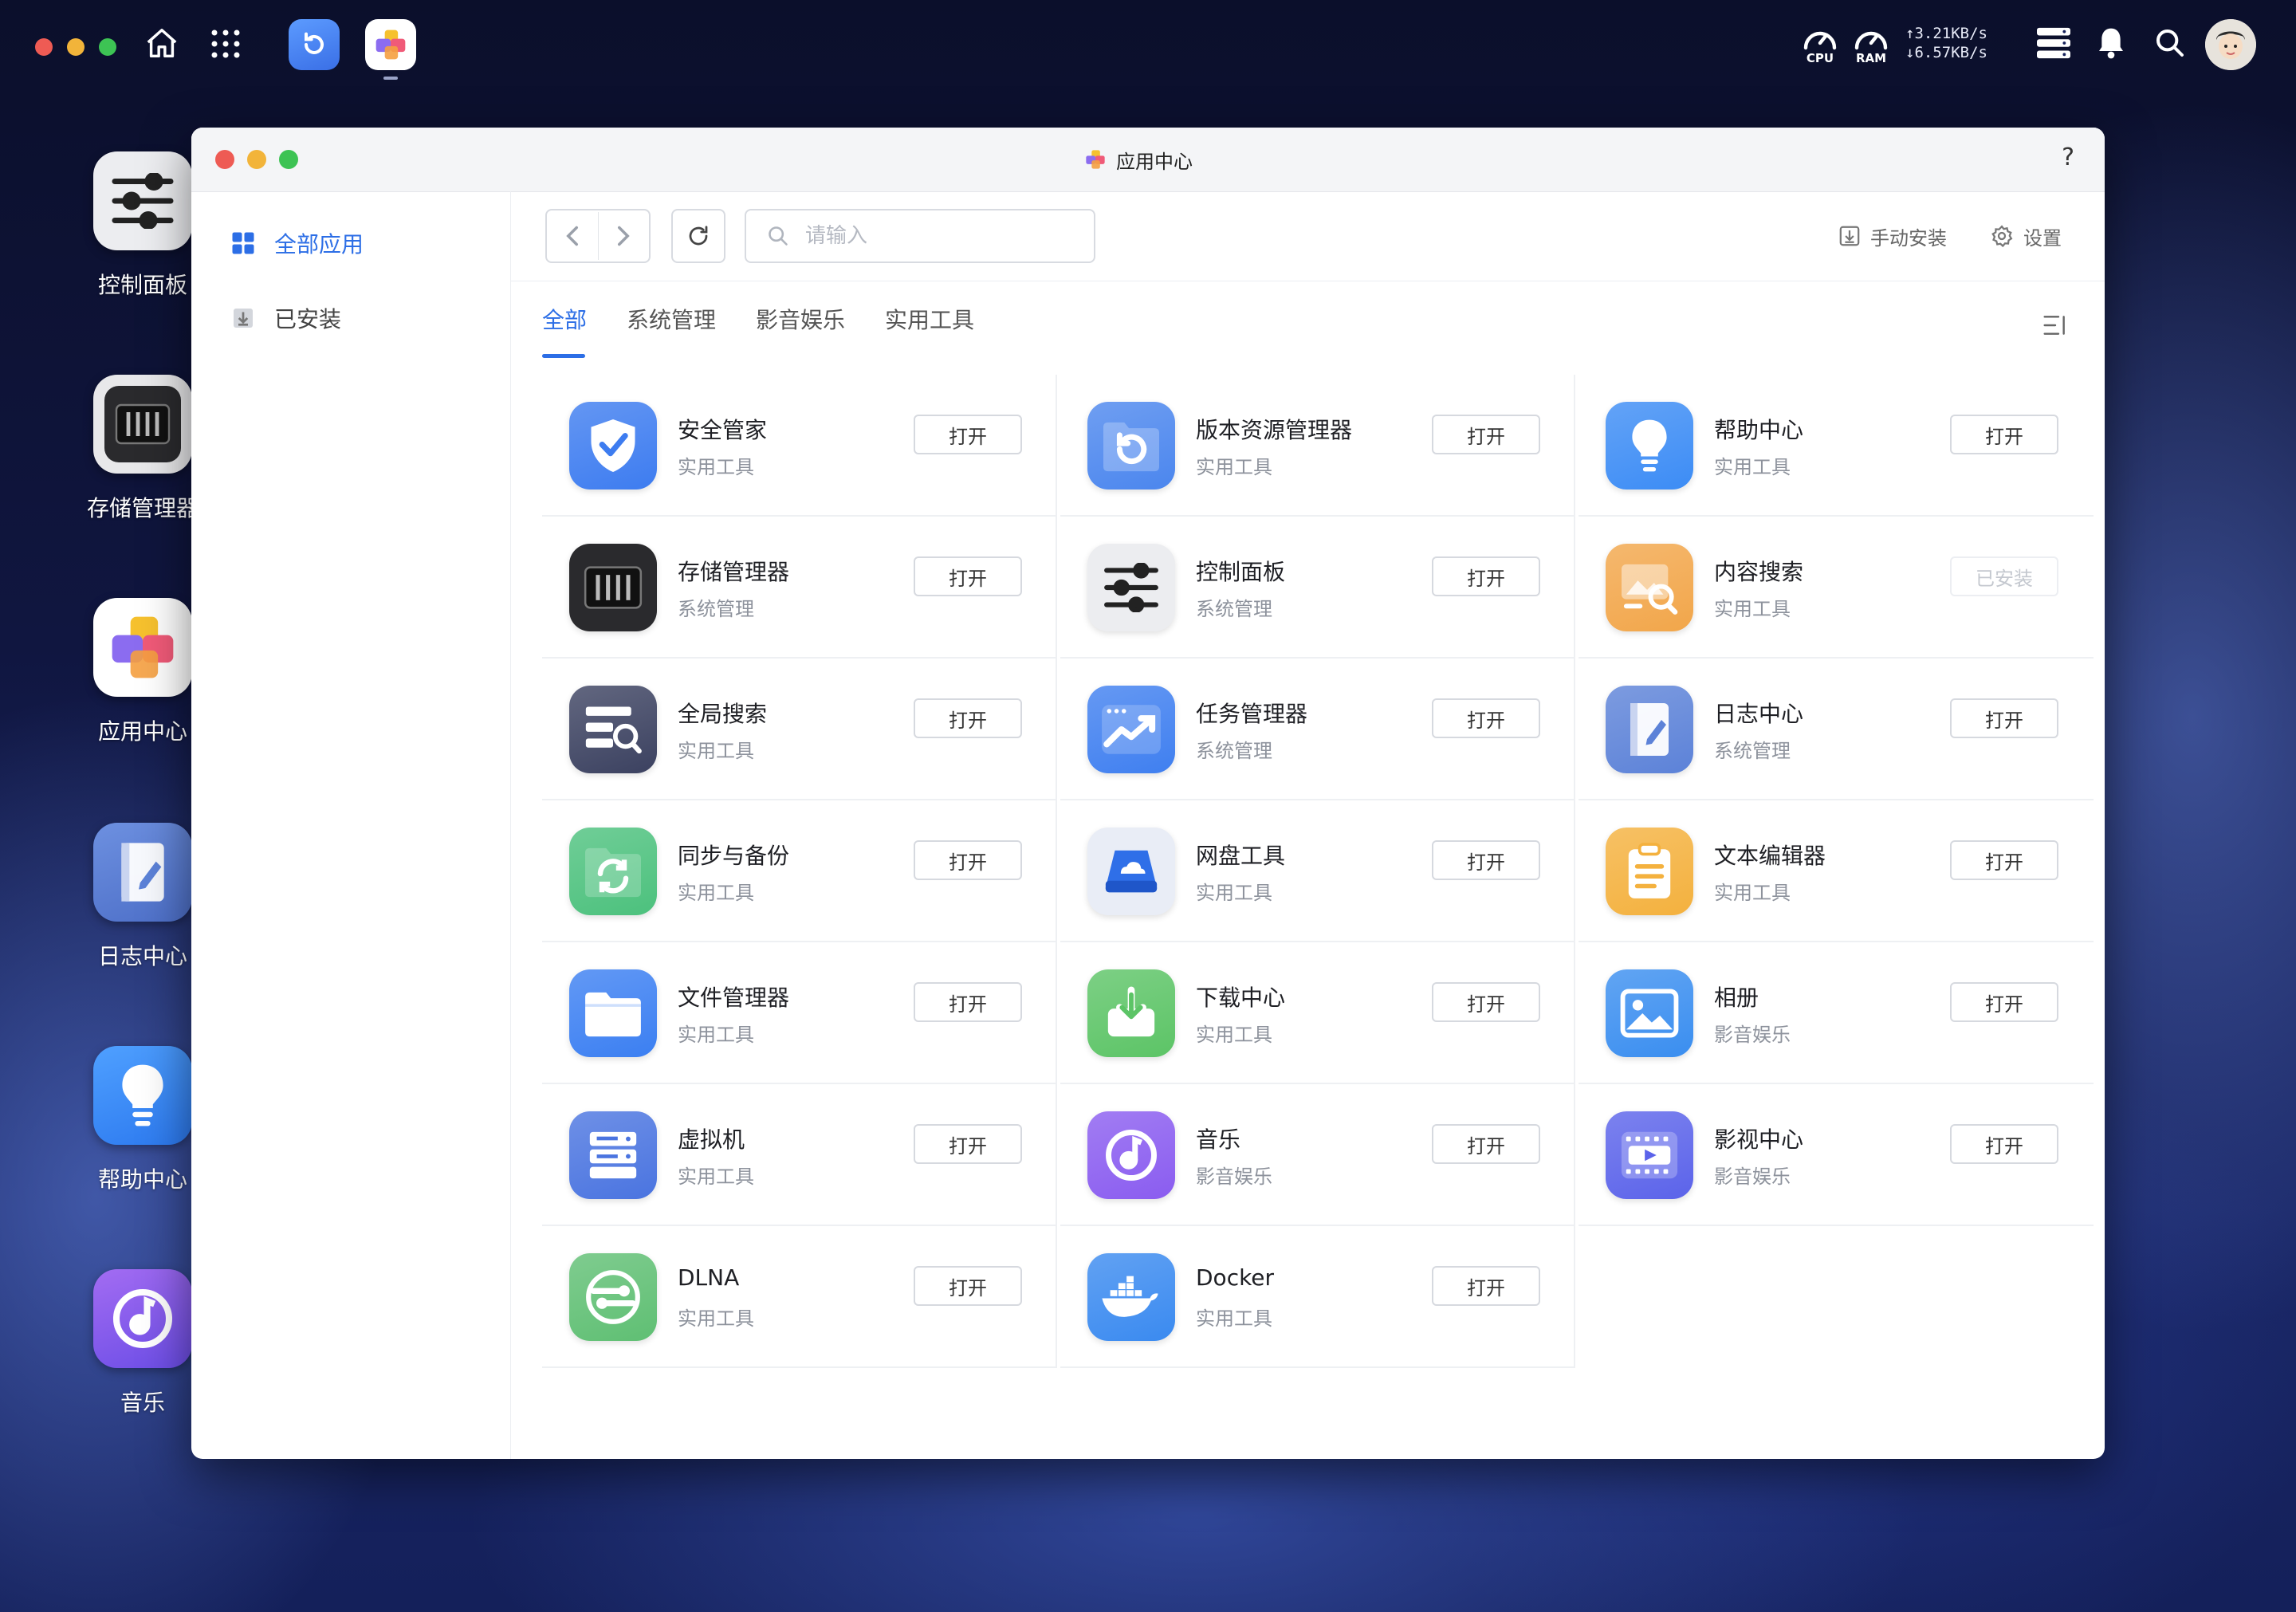  Describe the element at coordinates (297, 243) in the screenshot. I see `sidebar-item-all-apps: 全部应用` at that location.